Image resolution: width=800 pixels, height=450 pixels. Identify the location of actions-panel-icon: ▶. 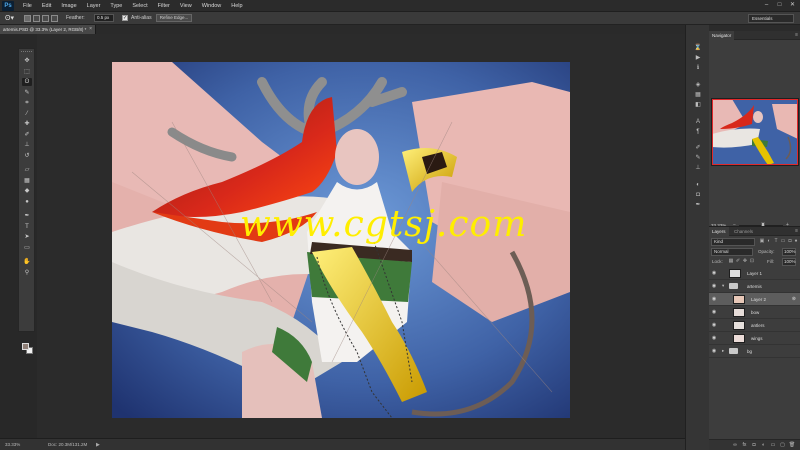
(698, 58).